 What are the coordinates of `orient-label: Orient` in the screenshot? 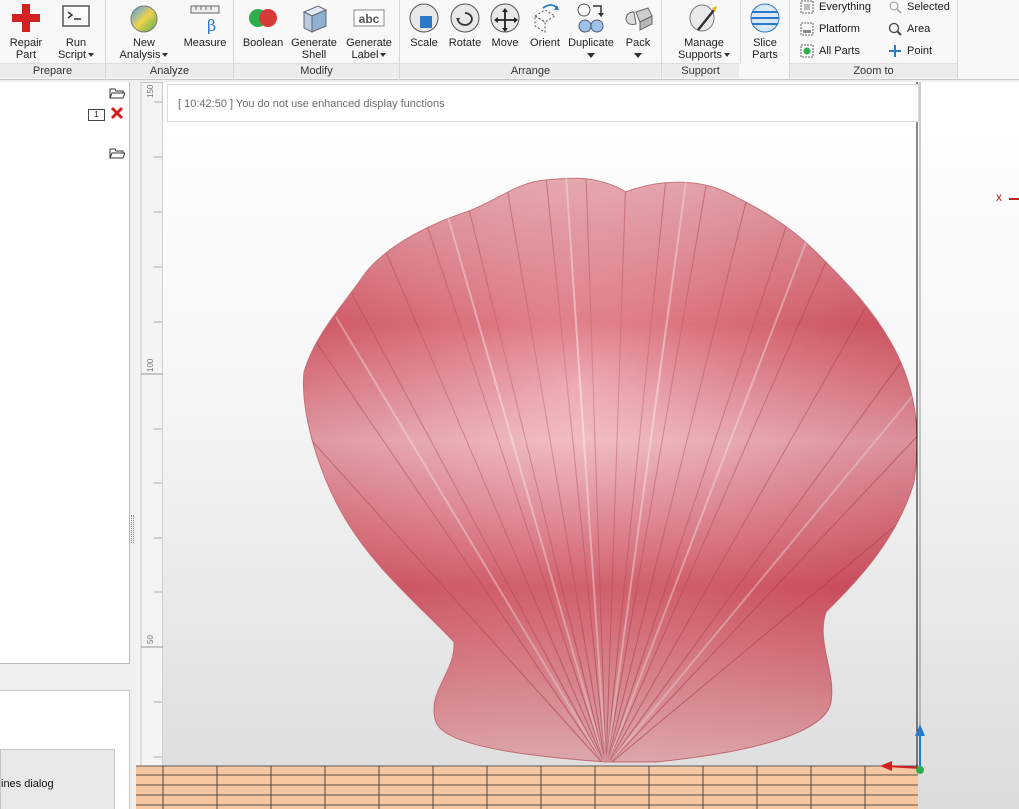 It's located at (545, 43).